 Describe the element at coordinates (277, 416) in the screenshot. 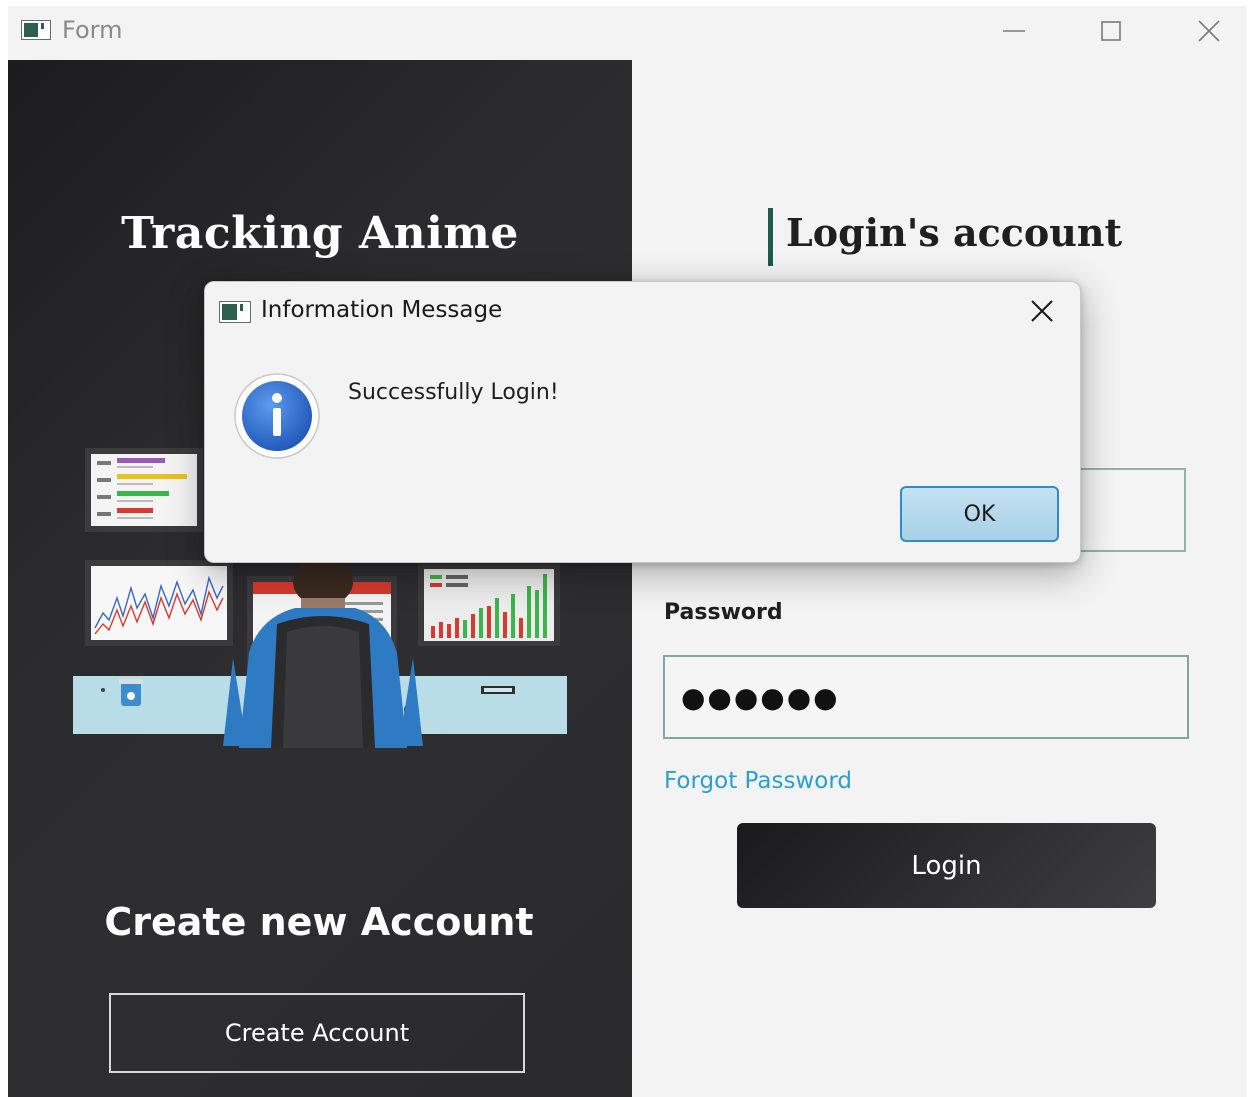

I see `information-icon` at that location.